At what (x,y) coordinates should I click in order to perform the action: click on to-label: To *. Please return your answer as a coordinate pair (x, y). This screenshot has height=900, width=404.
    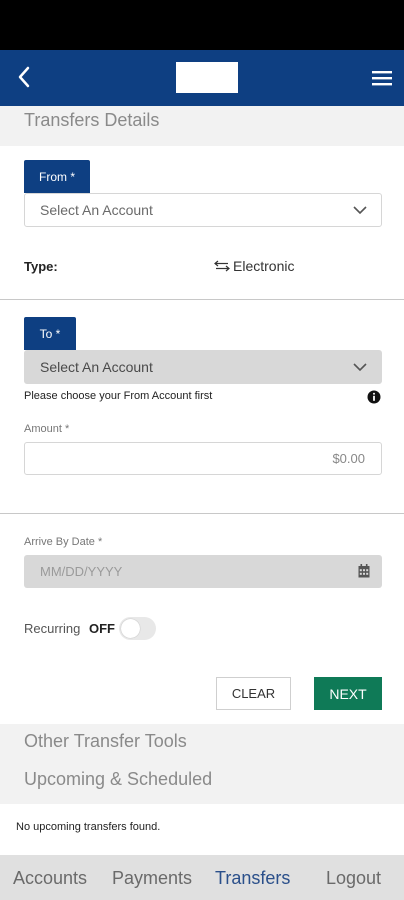
    Looking at the image, I should click on (50, 333).